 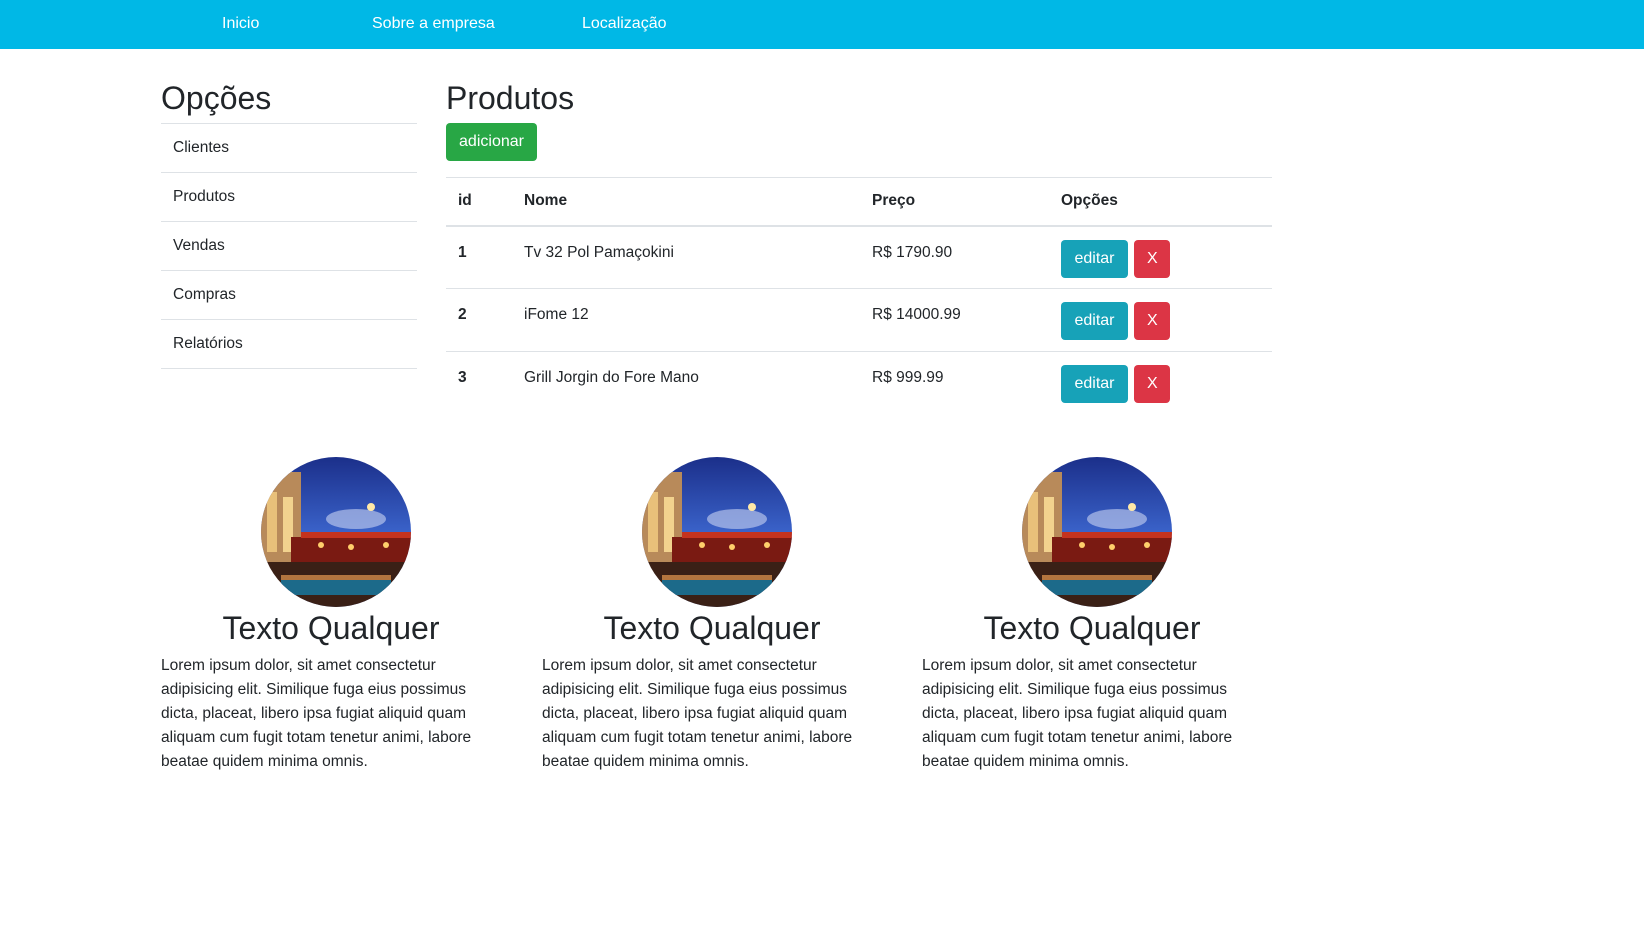 What do you see at coordinates (686, 257) in the screenshot?
I see `cell-nome: Tv 32 Pol Pamaçokini` at bounding box center [686, 257].